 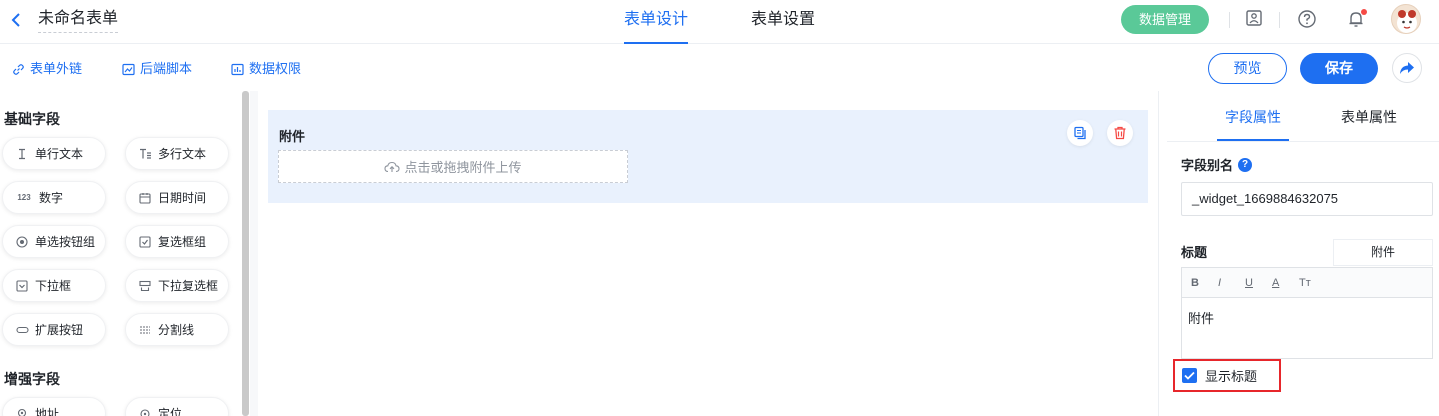 What do you see at coordinates (1207, 165) in the screenshot?
I see `alias-label-text: 字段别名` at bounding box center [1207, 165].